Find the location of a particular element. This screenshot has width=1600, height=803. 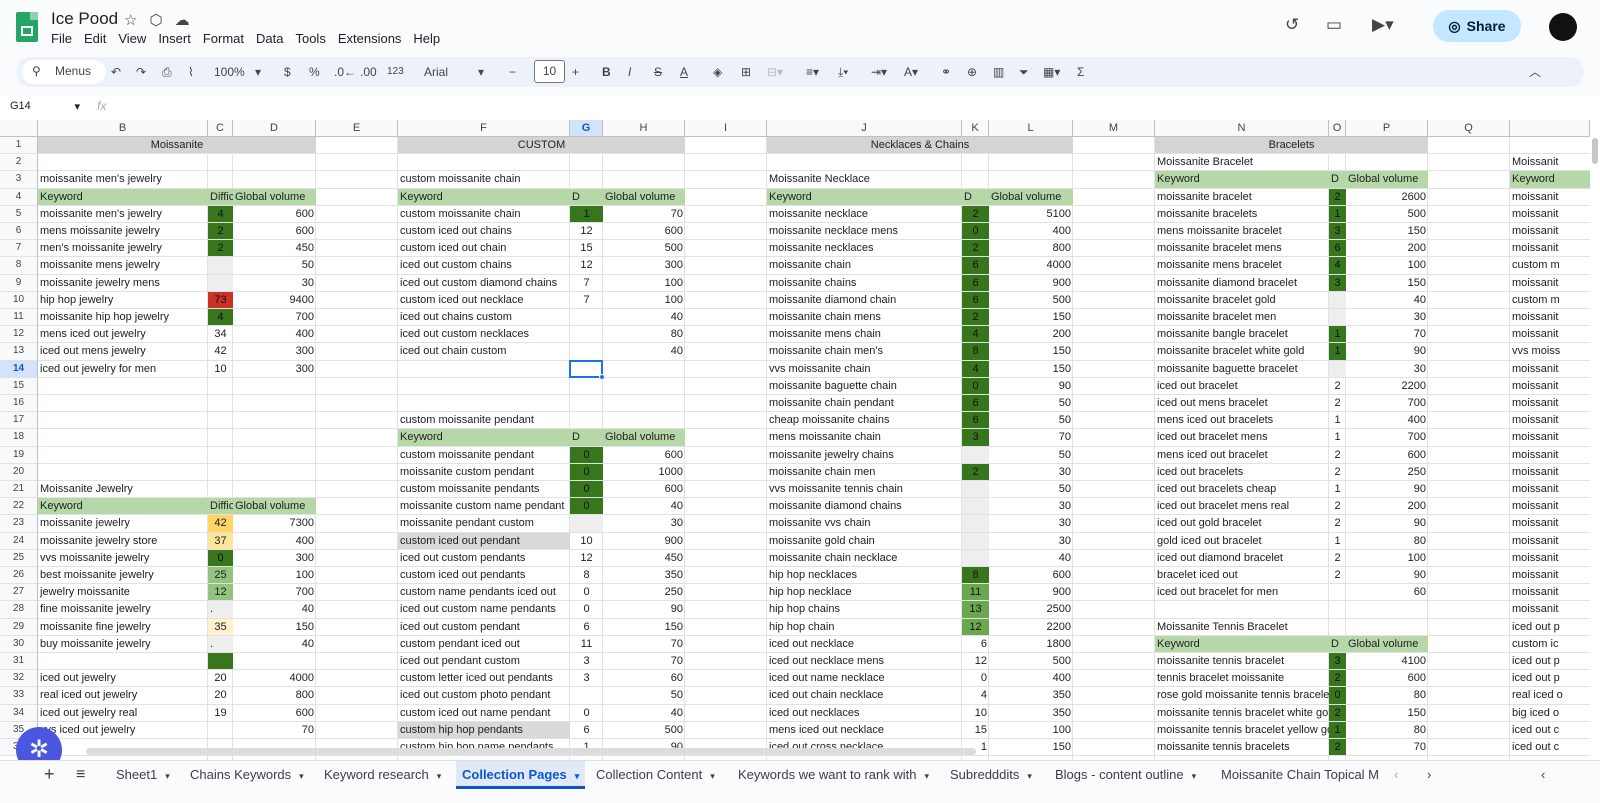

table-cell: 7 is located at coordinates (586, 283).